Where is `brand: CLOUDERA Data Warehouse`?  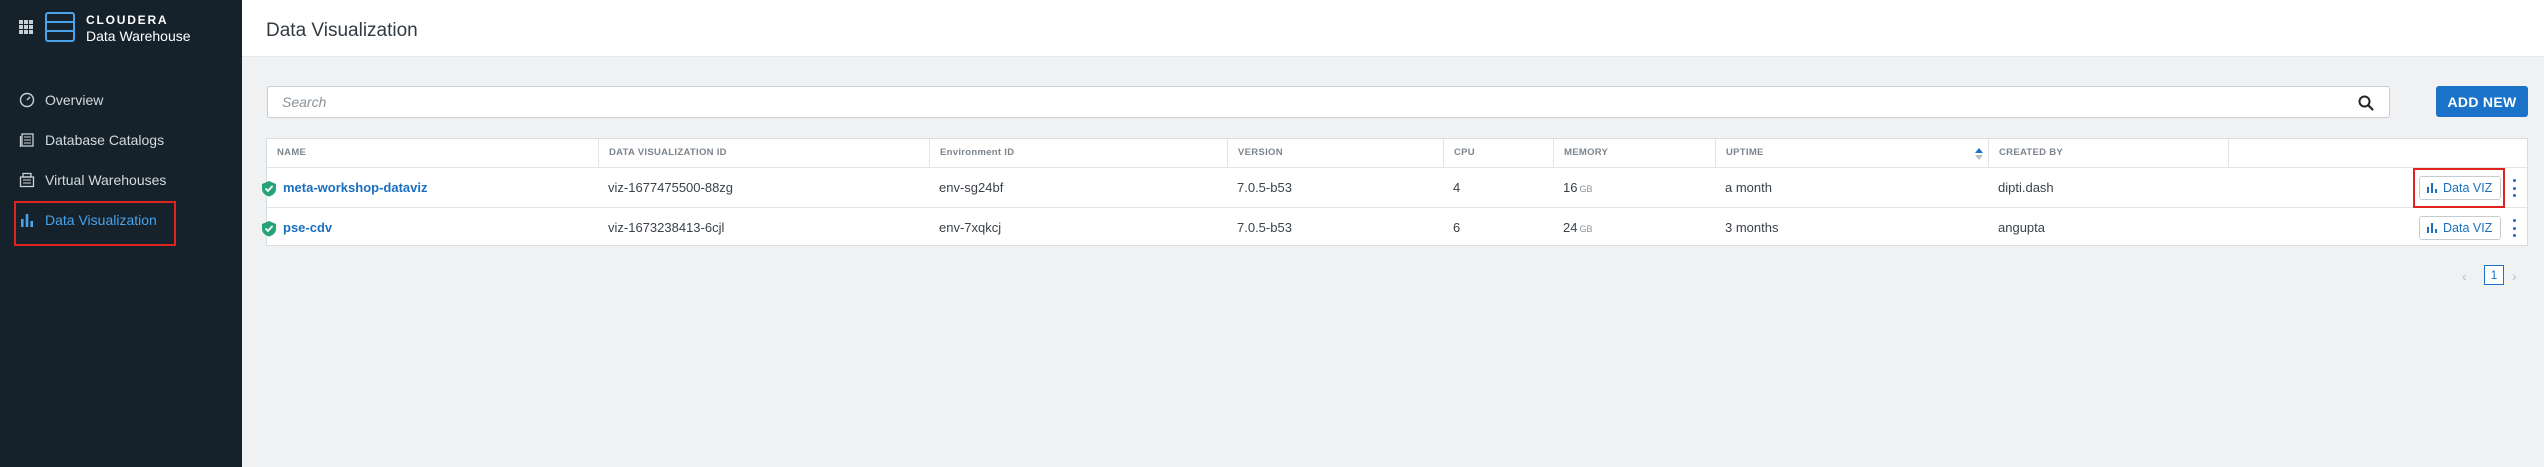 brand: CLOUDERA Data Warehouse is located at coordinates (138, 28).